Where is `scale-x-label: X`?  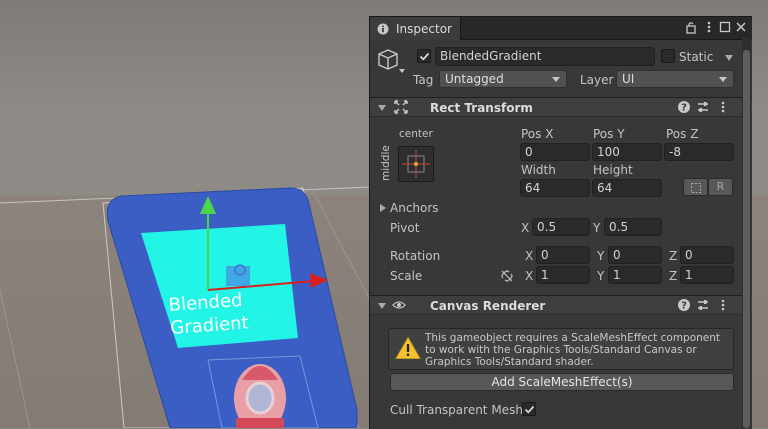 scale-x-label: X is located at coordinates (529, 276).